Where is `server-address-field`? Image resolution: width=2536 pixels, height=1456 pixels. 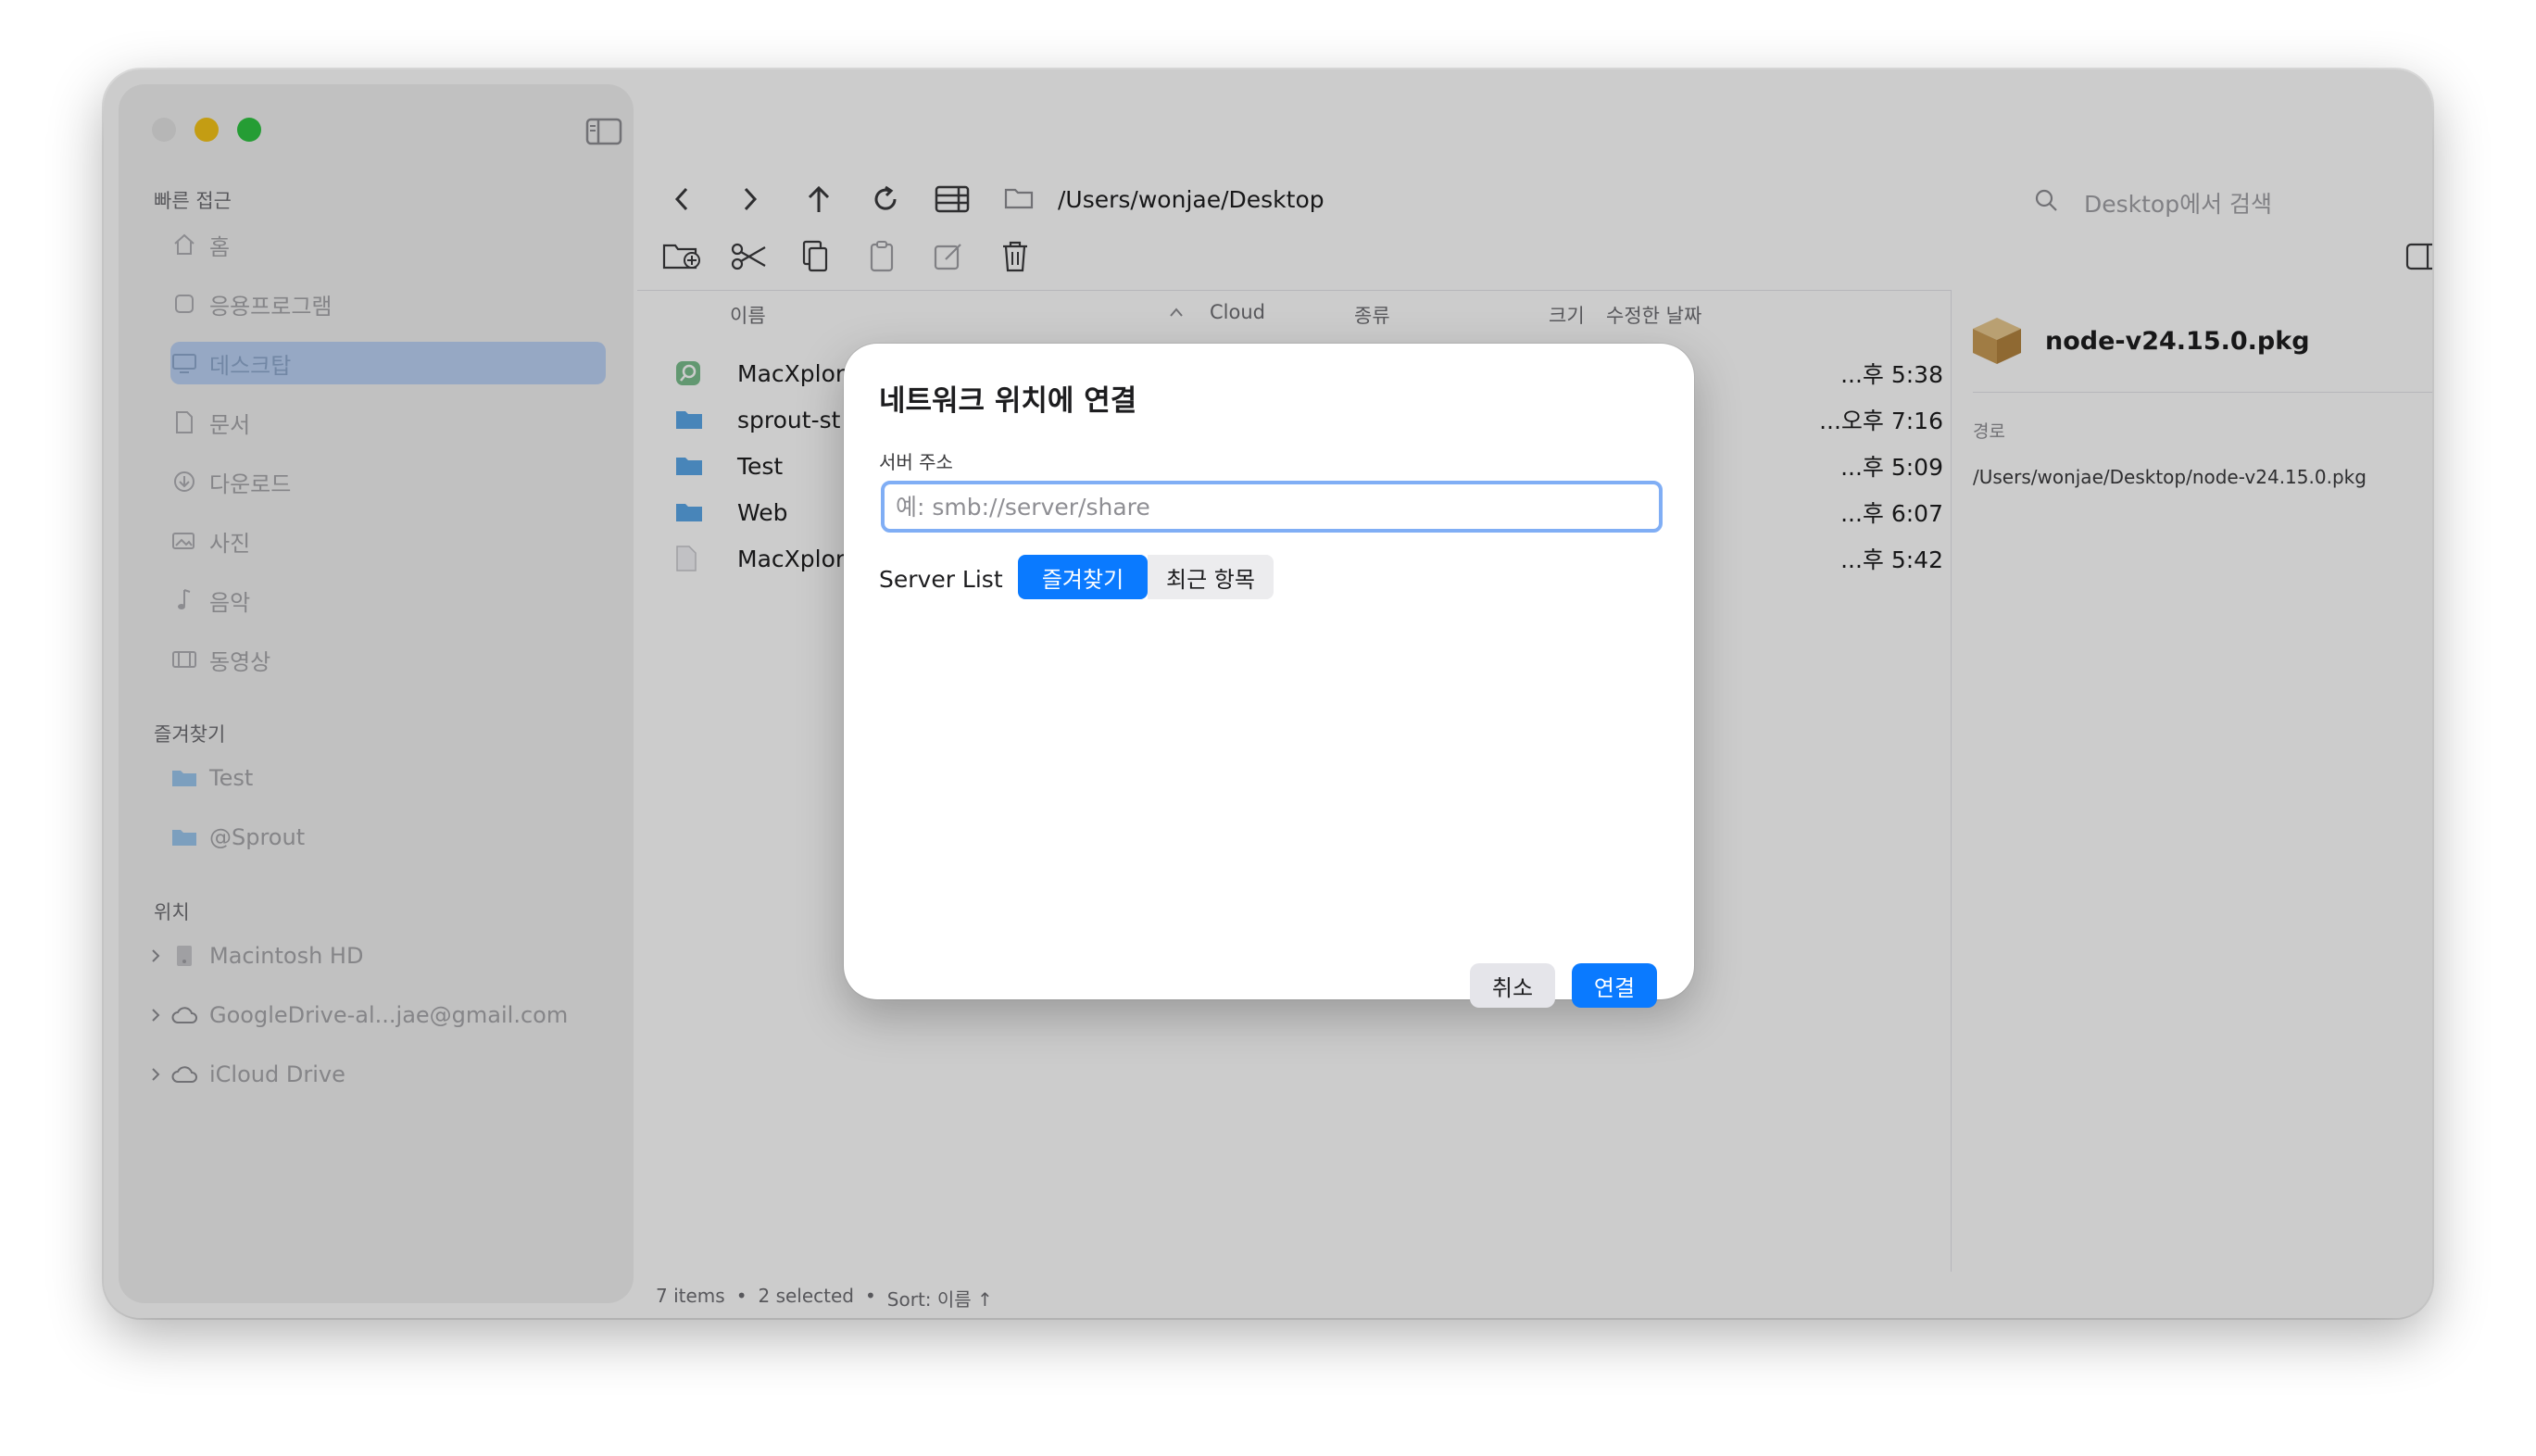
server-address-field is located at coordinates (1272, 507).